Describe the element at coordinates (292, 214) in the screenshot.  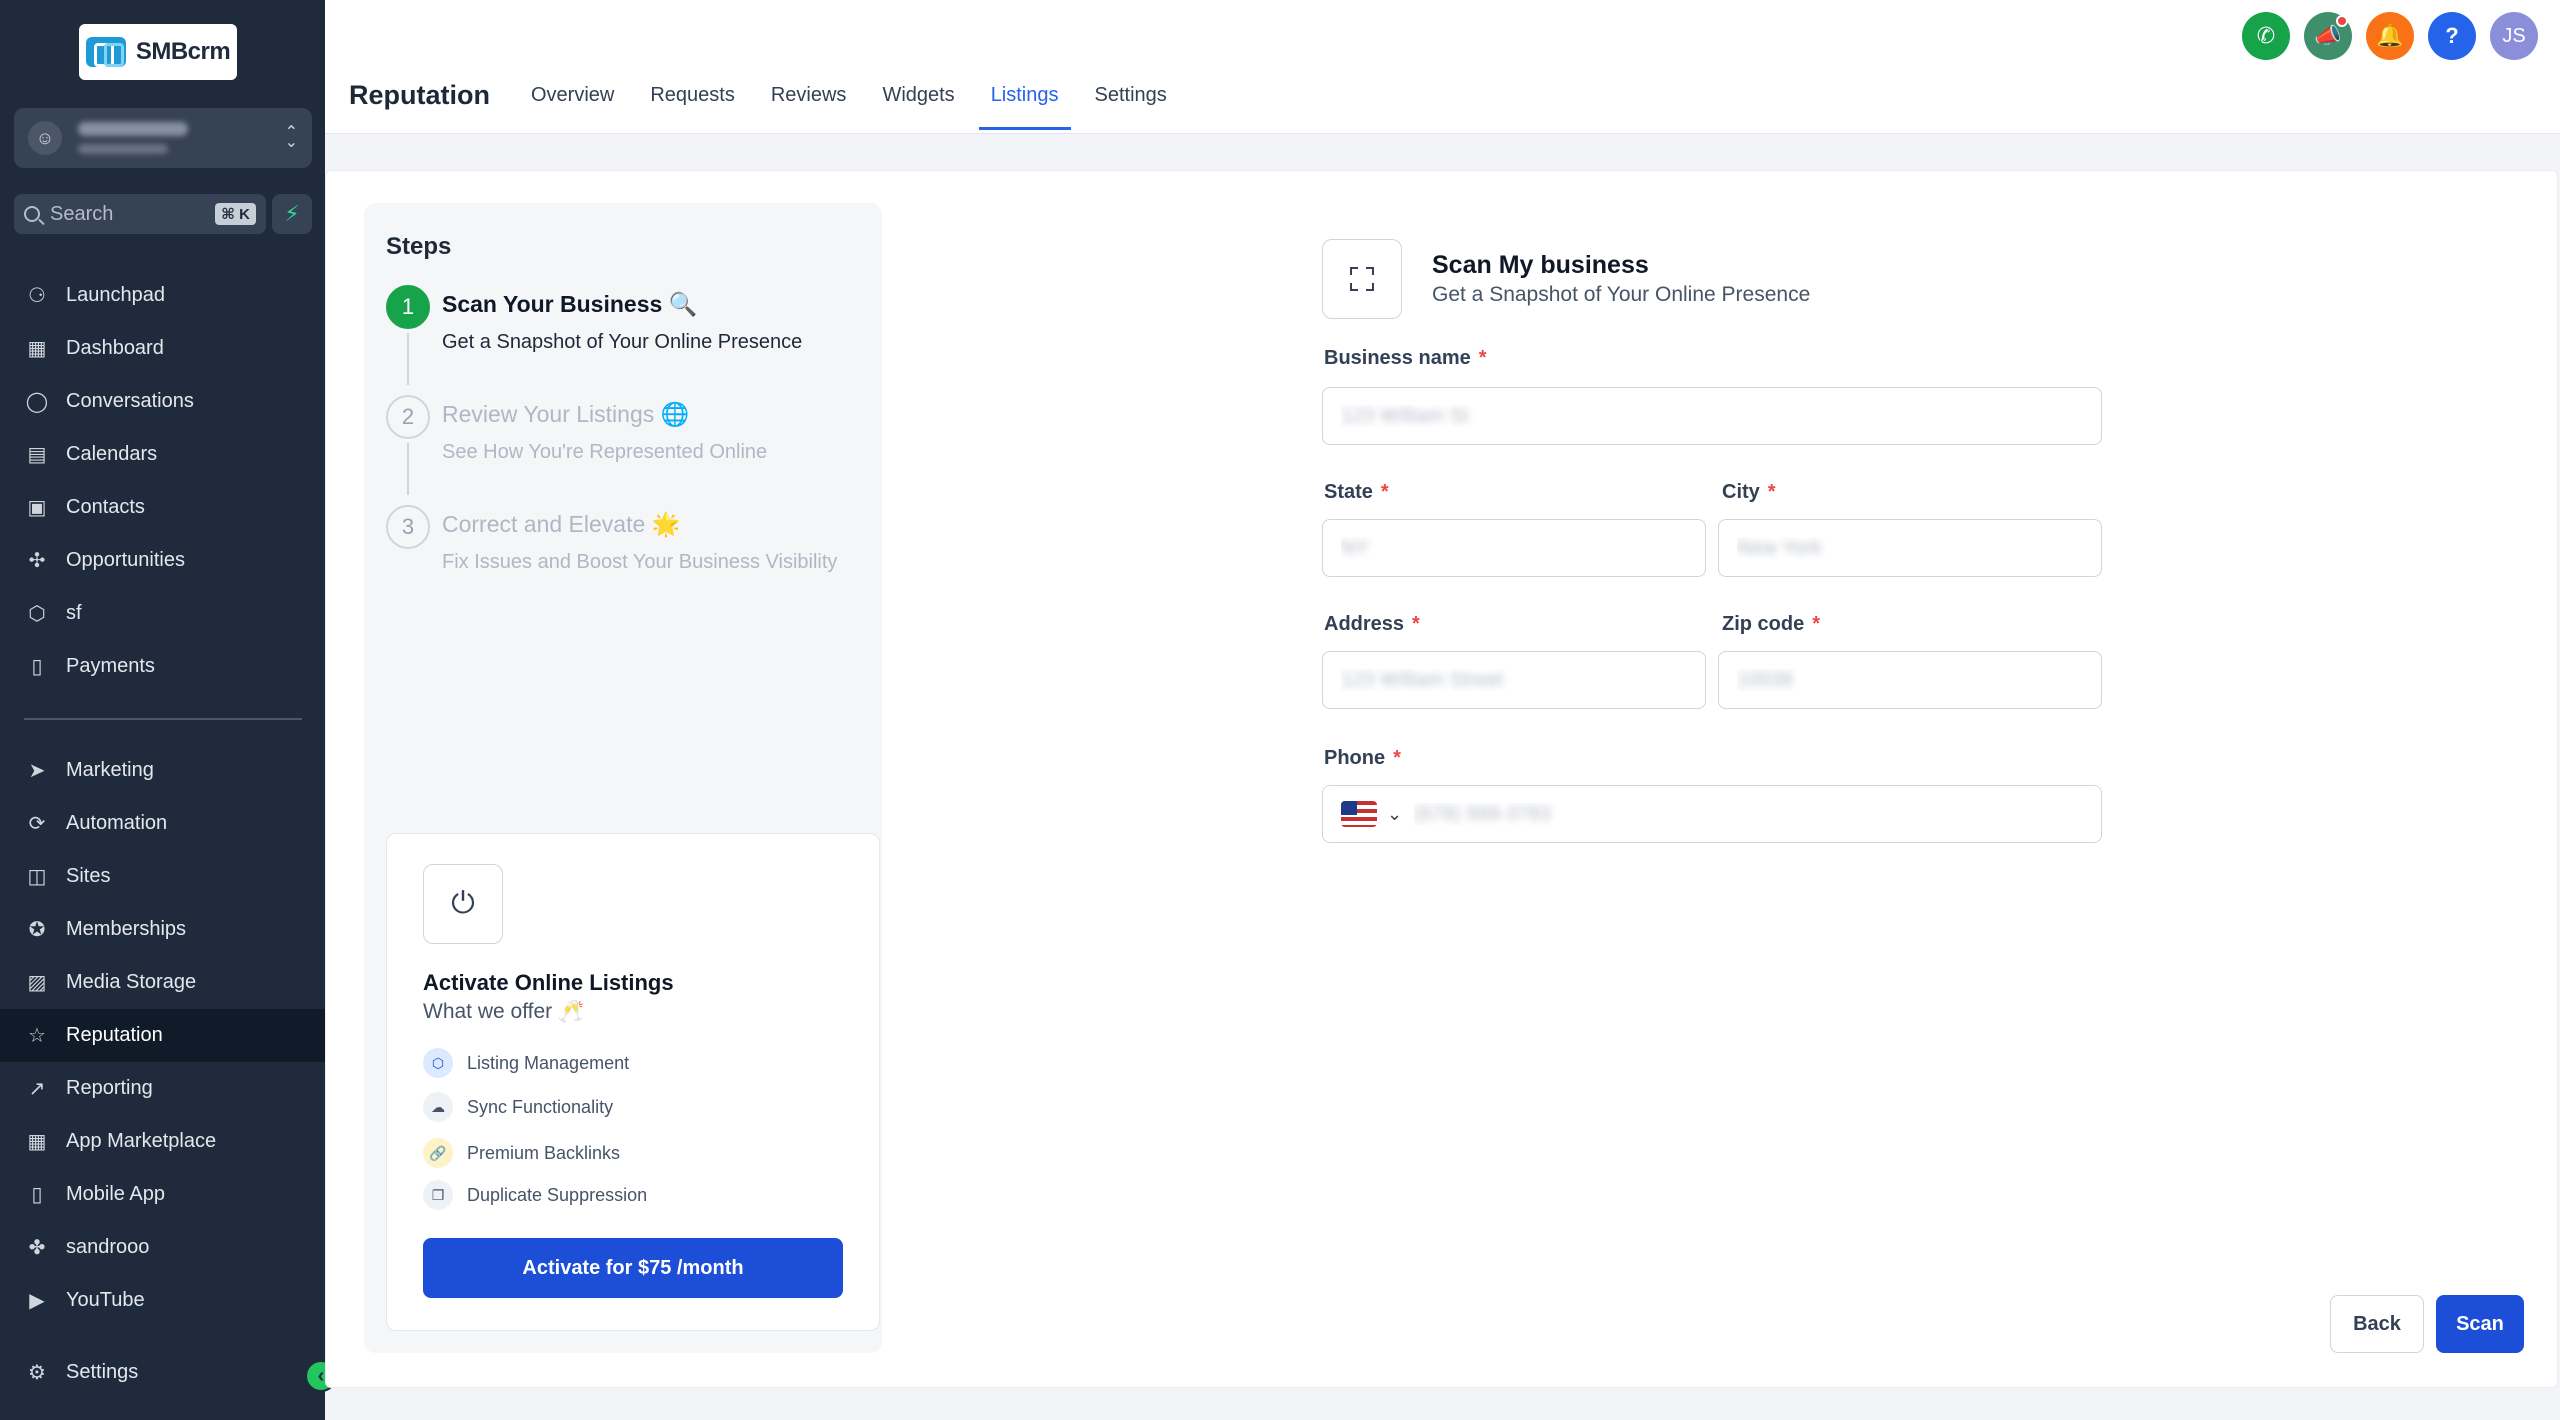
I see `lightning-icon: ⚡` at that location.